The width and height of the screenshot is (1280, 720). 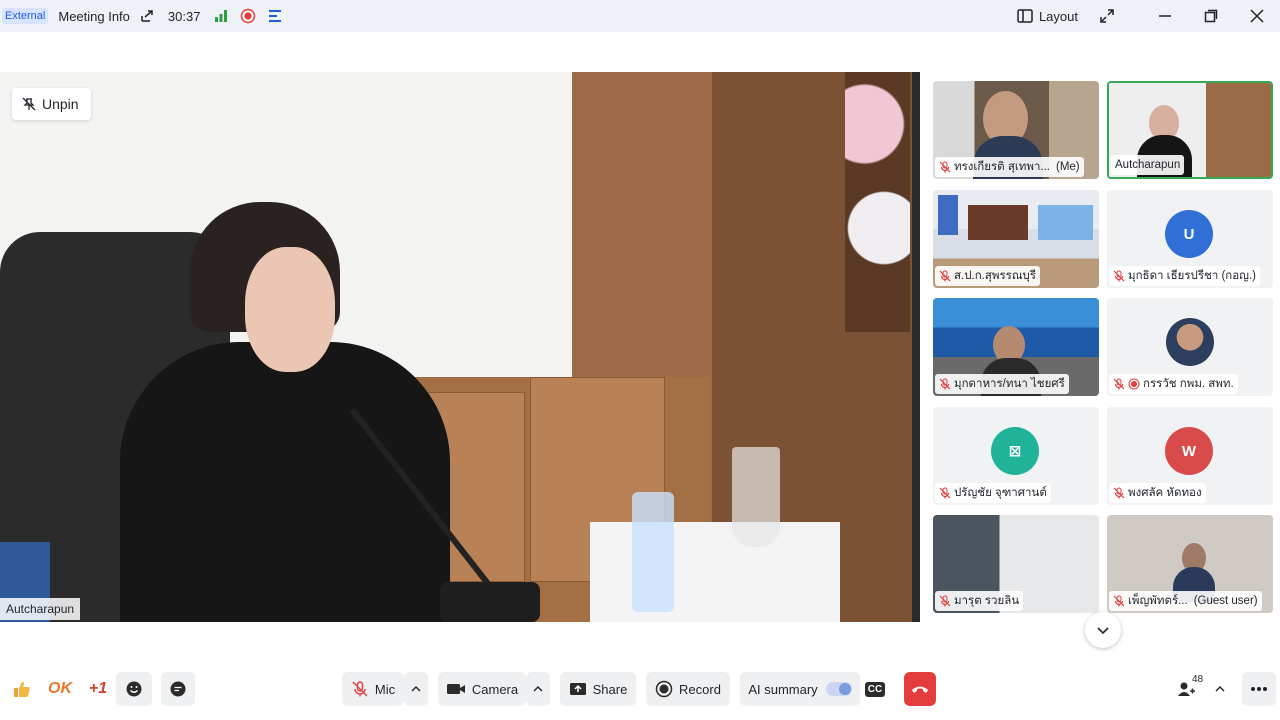 I want to click on avatar: U, so click(x=1189, y=234).